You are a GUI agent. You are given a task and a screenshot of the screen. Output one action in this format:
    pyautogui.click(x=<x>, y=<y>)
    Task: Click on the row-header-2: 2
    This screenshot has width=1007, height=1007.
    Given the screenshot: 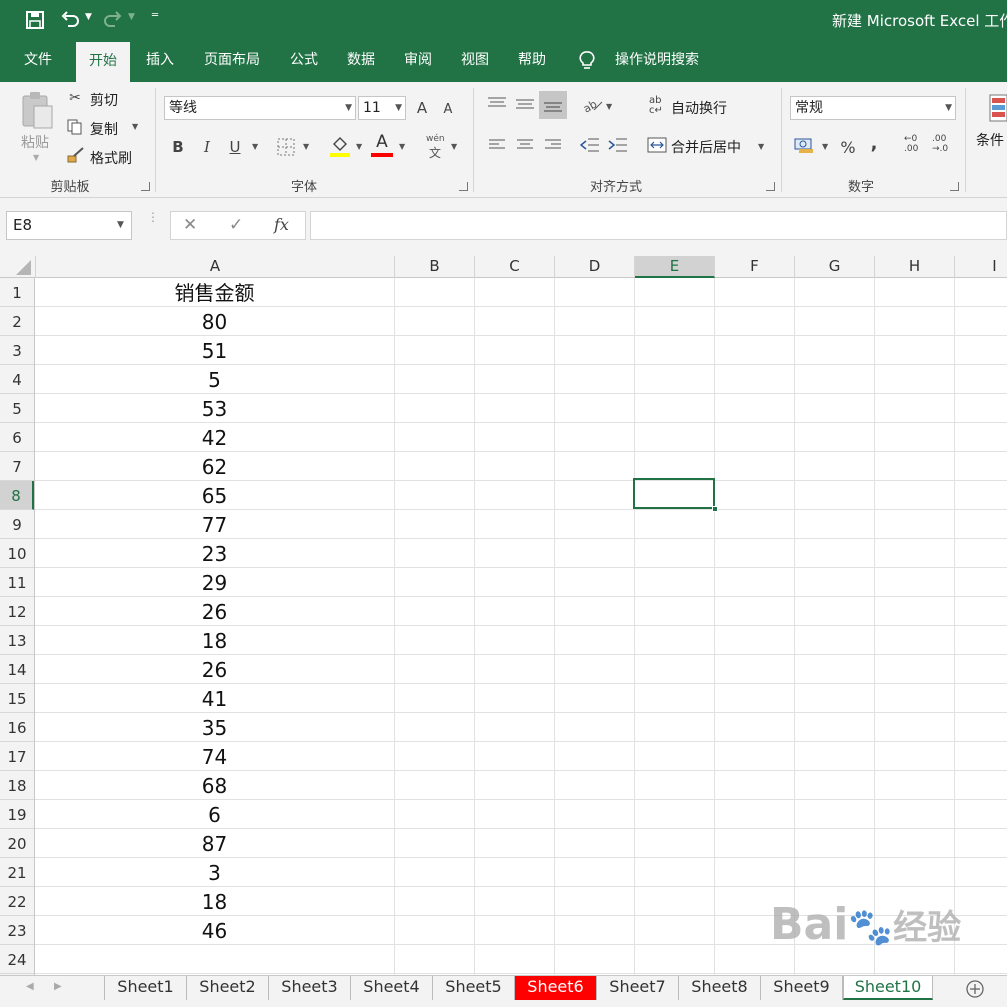 What is the action you would take?
    pyautogui.click(x=17, y=321)
    